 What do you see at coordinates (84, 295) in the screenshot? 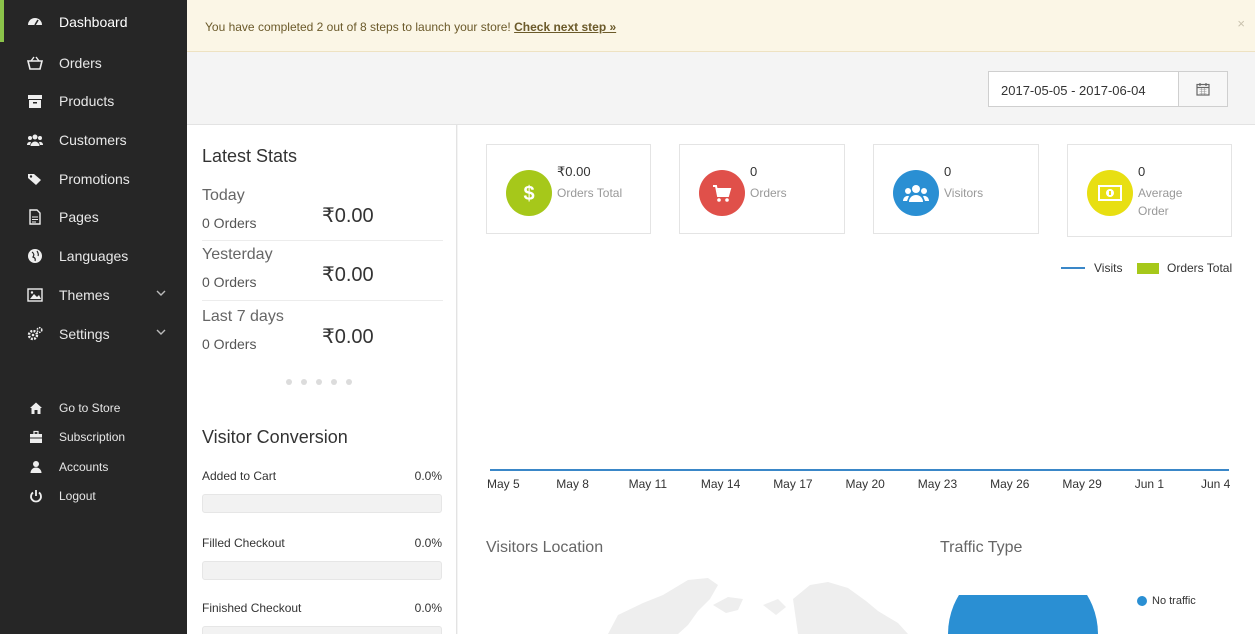
I see `sidebar-item-label: Themes` at bounding box center [84, 295].